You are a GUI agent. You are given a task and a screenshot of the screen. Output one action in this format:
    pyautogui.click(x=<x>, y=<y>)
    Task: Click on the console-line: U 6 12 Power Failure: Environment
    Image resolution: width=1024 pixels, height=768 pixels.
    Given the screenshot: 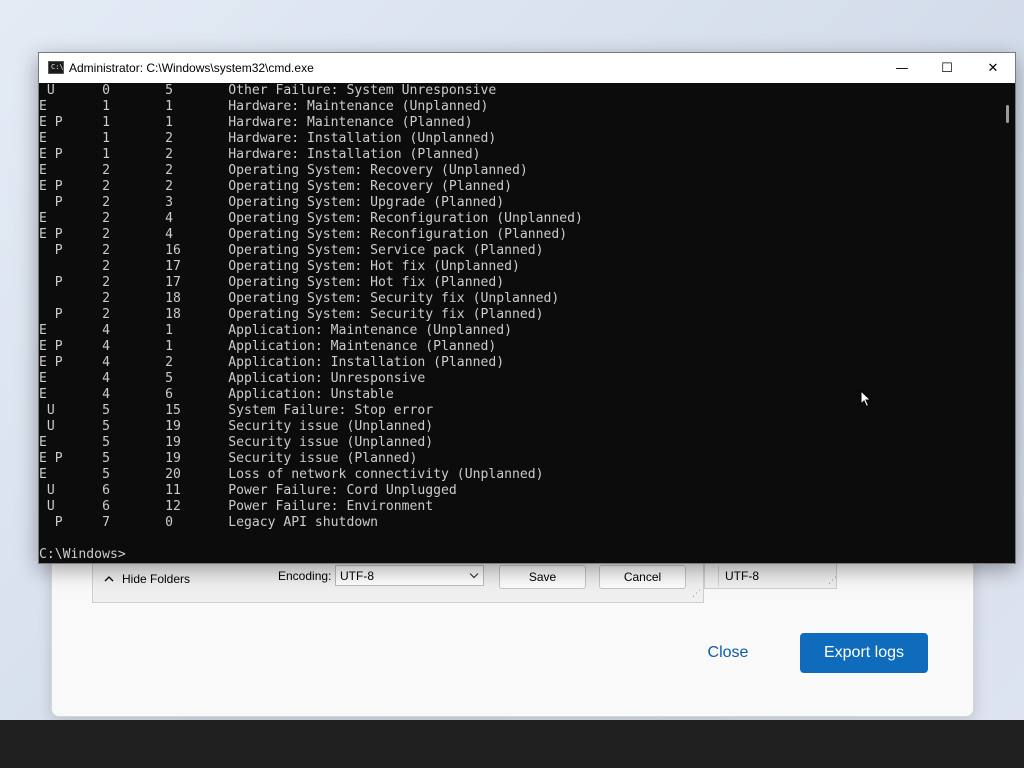 What is the action you would take?
    pyautogui.click(x=236, y=506)
    